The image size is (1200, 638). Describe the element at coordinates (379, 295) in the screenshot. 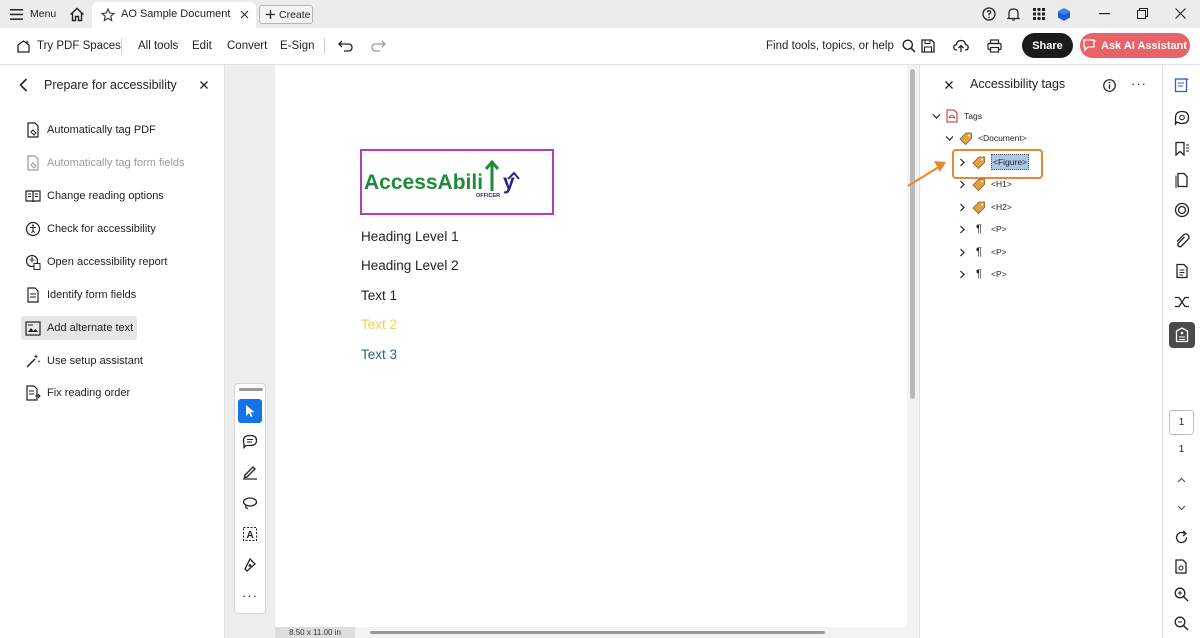

I see `doc-text-1: Text 1` at that location.